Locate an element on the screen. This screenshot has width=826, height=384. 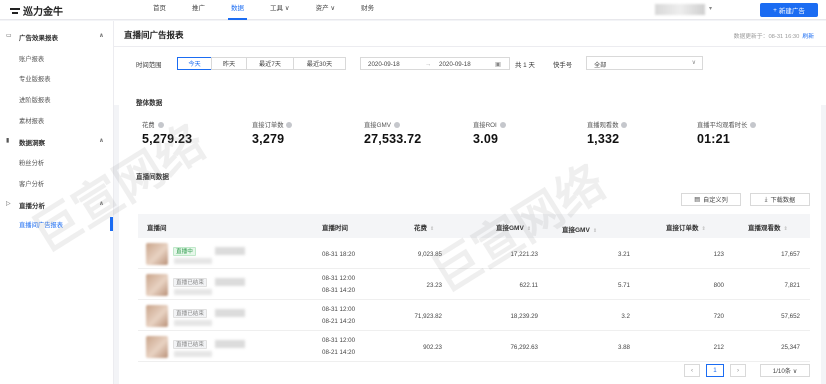
sidebar-item-pro-report: 专业版报表 is located at coordinates (57, 78).